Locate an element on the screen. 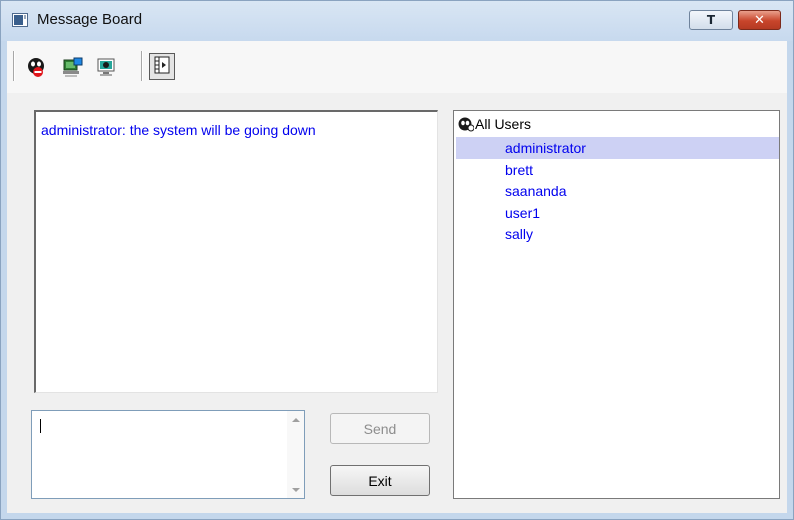 This screenshot has height=520, width=794. do-not-disturb-icon is located at coordinates (36, 67).